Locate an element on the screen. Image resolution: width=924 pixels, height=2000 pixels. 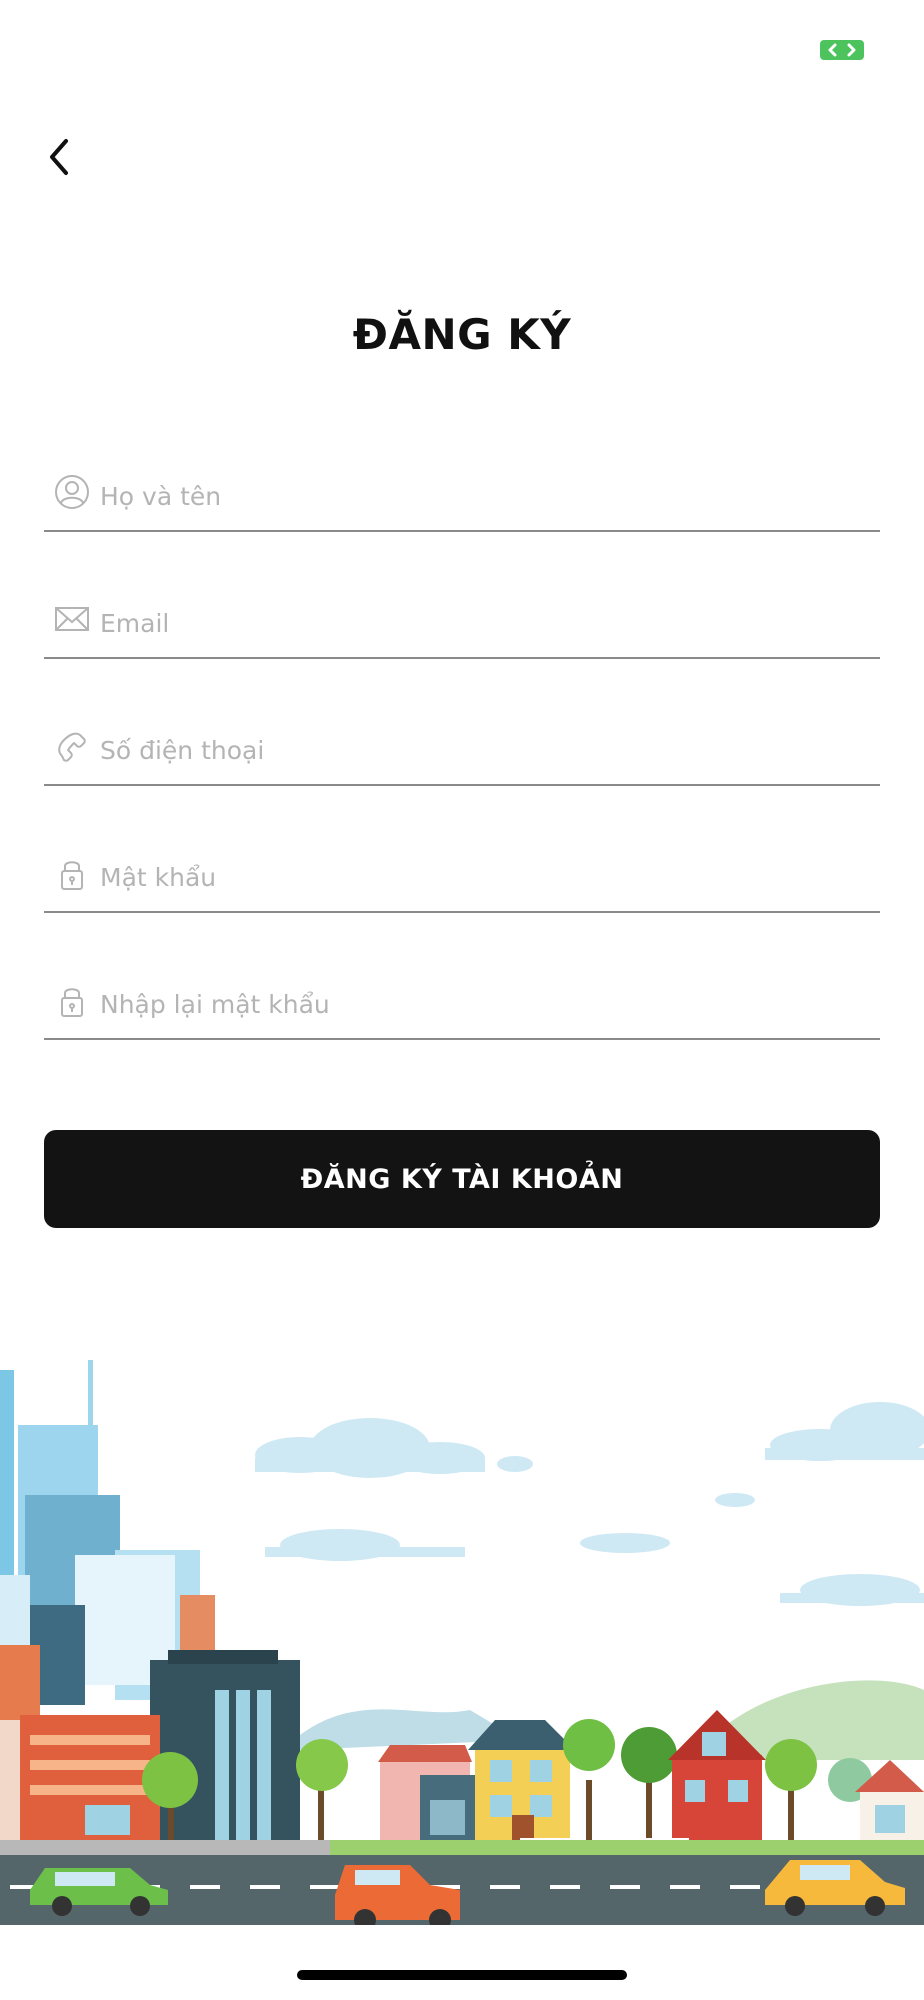
phone-icon is located at coordinates (72, 747).